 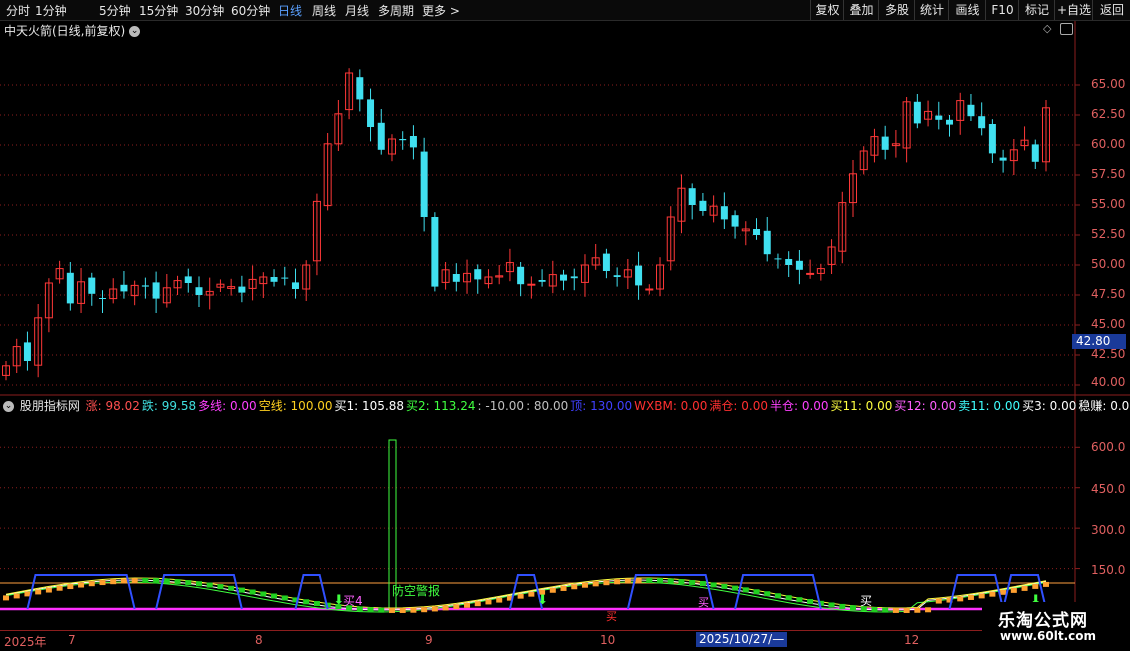 I want to click on indicator-field: 空线: 100.00, so click(x=295, y=406).